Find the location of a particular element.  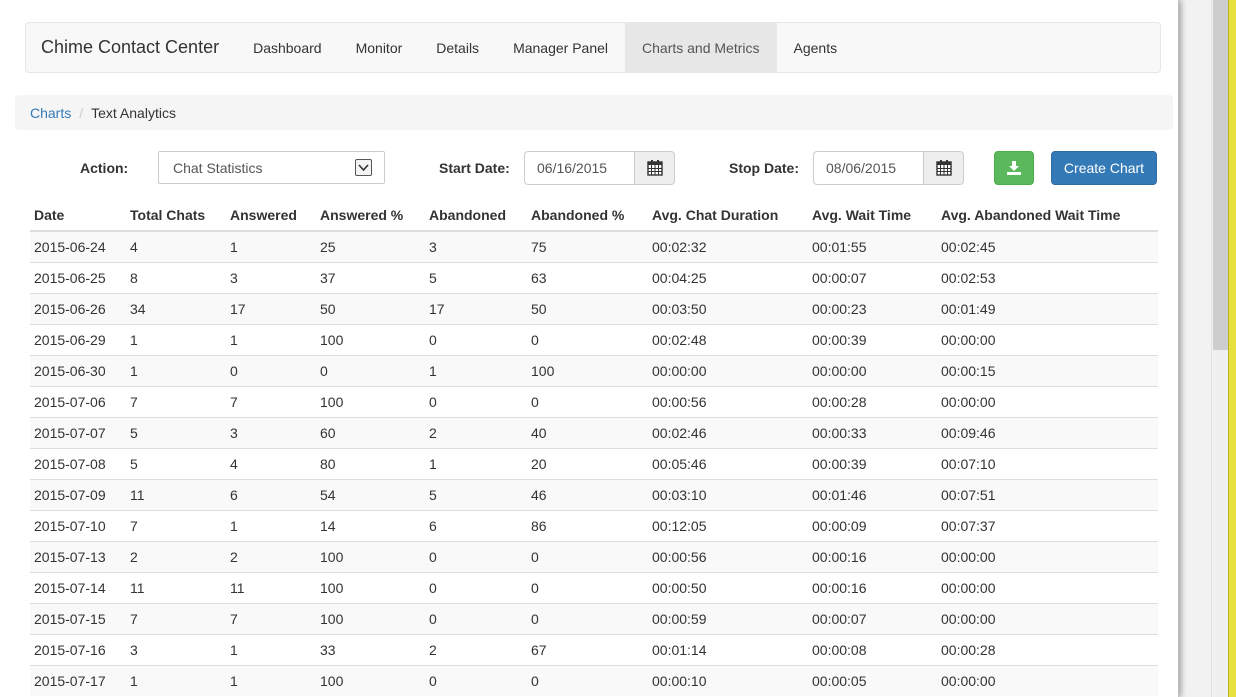

create-chart-button: Create Chart is located at coordinates (1104, 168).